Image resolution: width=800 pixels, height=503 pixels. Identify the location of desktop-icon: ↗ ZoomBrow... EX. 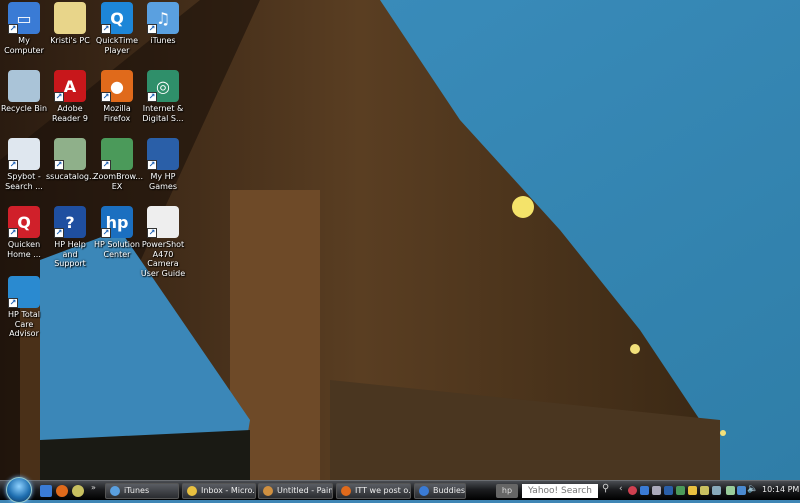
(118, 164).